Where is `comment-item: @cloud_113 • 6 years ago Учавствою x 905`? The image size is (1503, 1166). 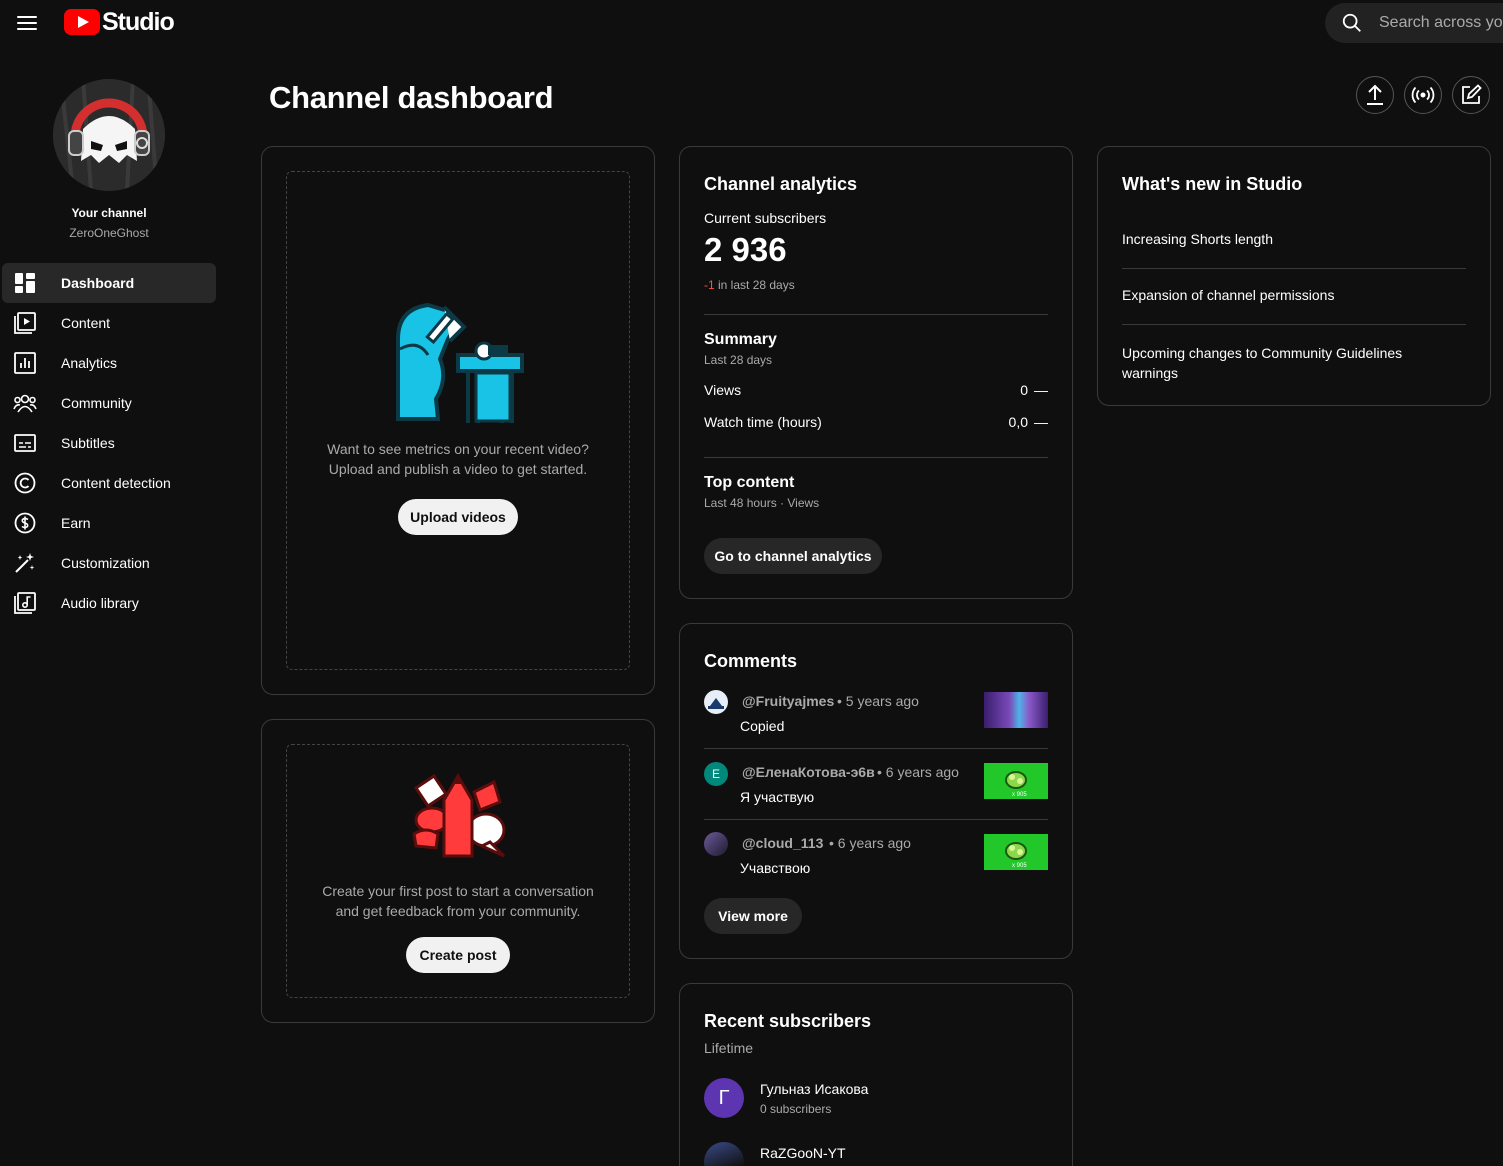
comment-item: @cloud_113 • 6 years ago Учавствою x 905 is located at coordinates (876, 862).